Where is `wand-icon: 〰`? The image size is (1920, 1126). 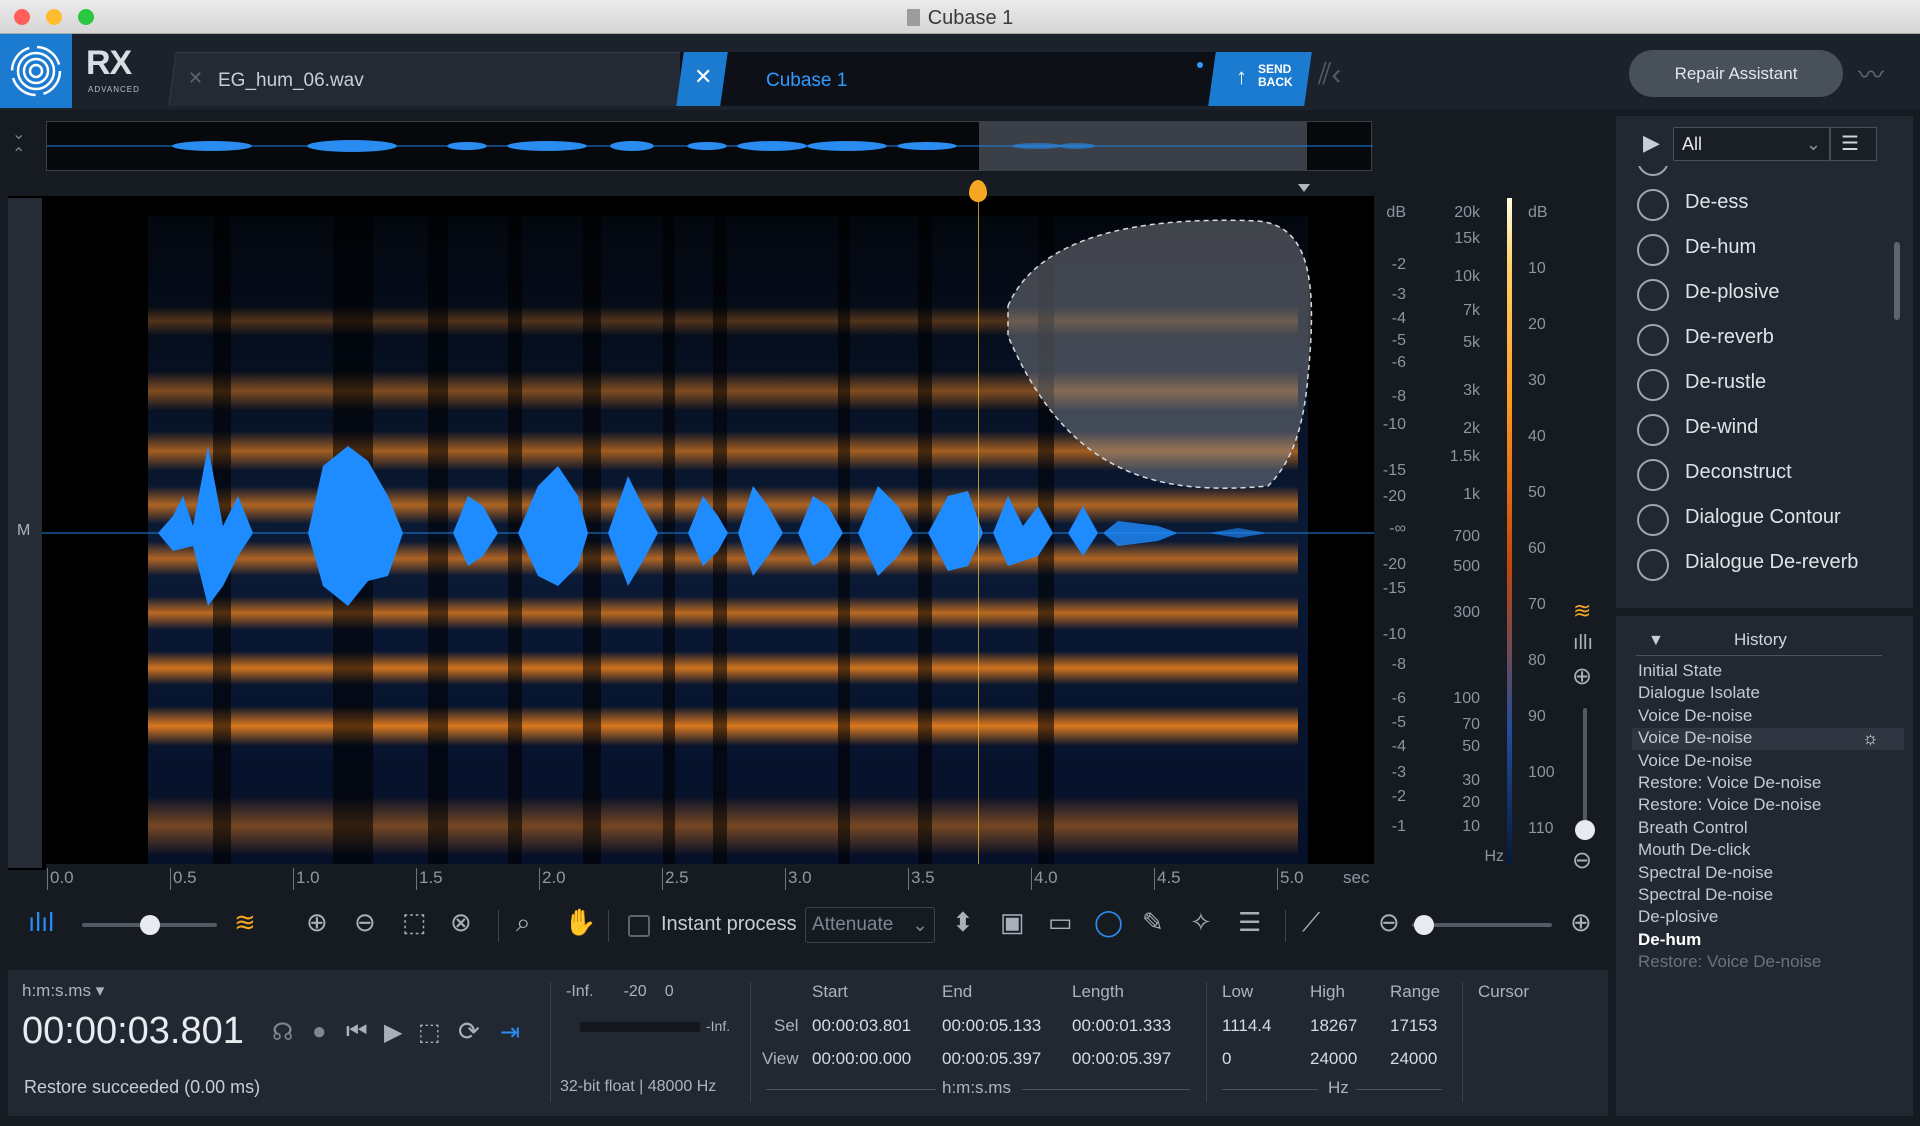 wand-icon: 〰 is located at coordinates (1871, 73).